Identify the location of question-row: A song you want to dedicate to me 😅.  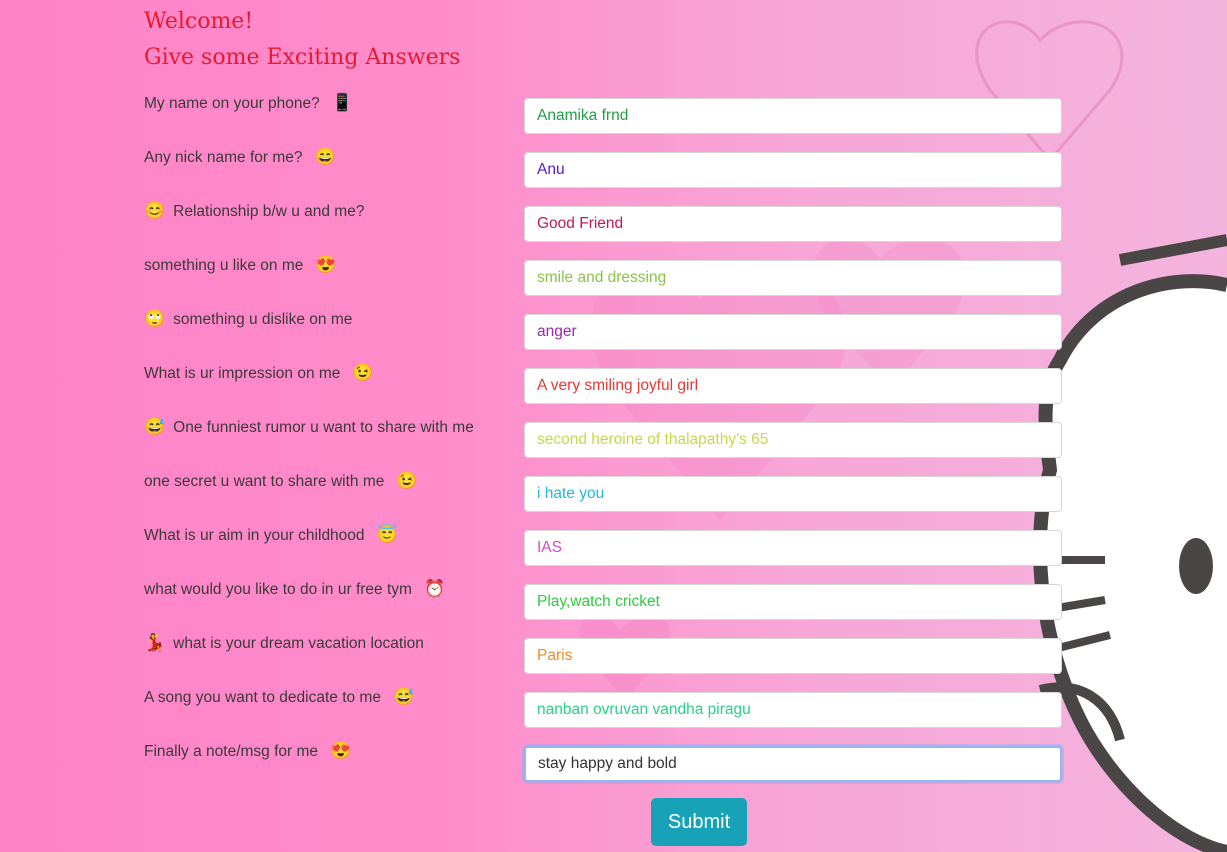
(604, 707).